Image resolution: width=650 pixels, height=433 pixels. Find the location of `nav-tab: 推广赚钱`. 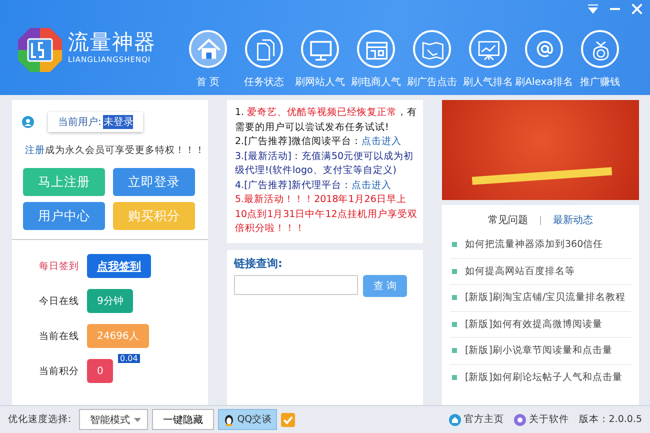

nav-tab: 推广赚钱 is located at coordinates (600, 60).